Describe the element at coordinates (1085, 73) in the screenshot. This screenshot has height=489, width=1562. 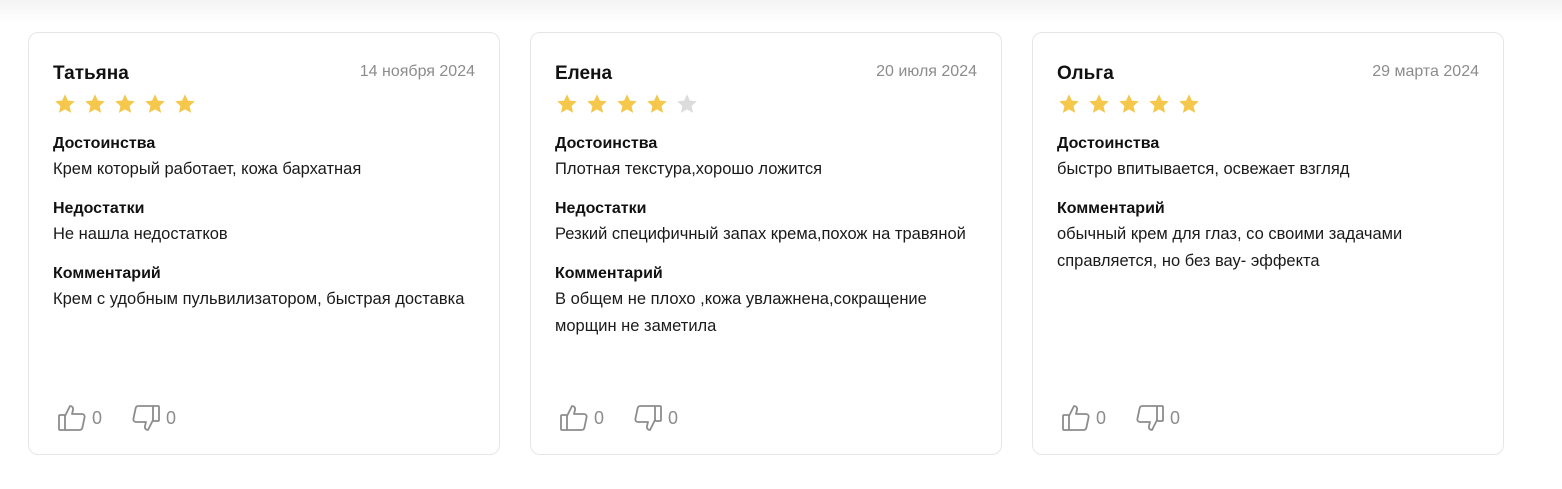
I see `review-author: Ольга` at that location.